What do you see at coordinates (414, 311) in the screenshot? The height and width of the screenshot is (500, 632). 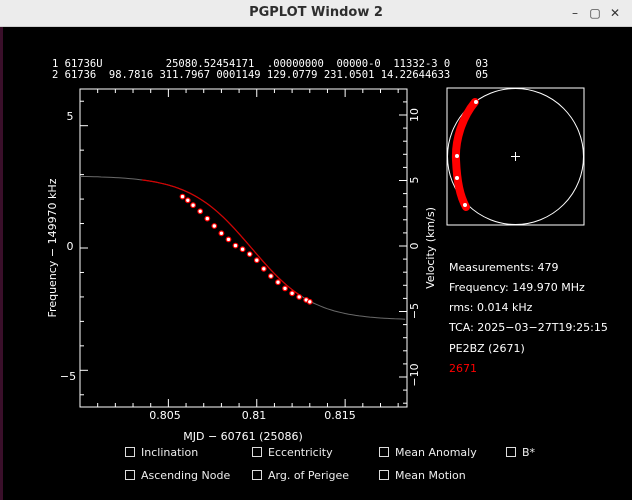 I see `ytick-right-minus5: −5` at bounding box center [414, 311].